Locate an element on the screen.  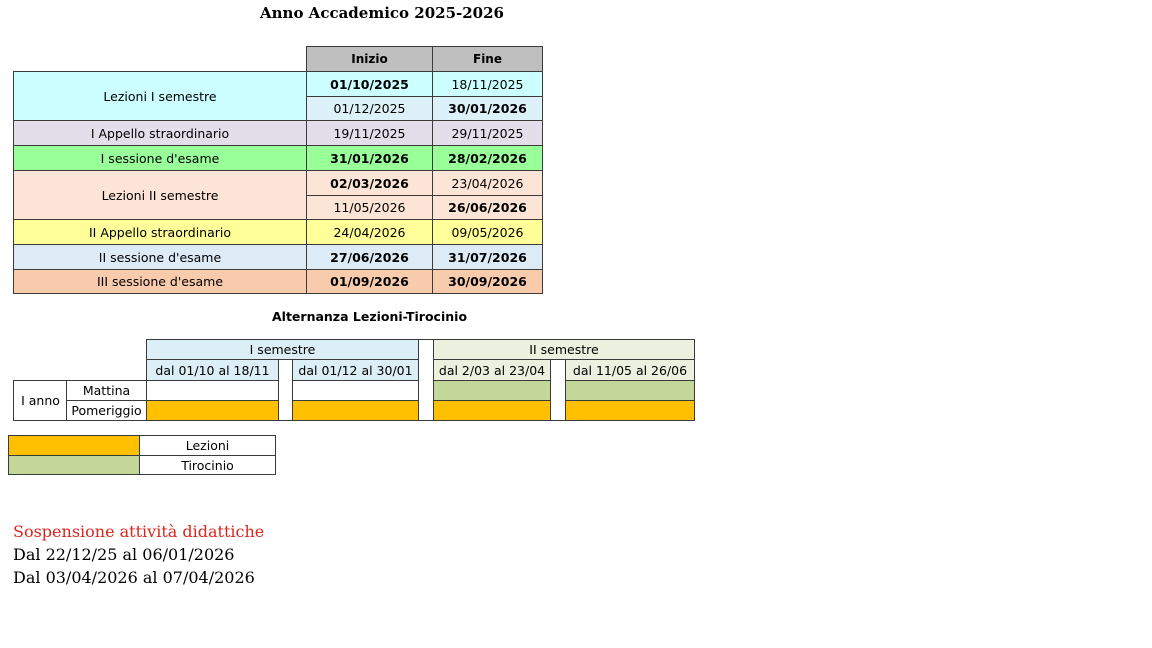
row-end: 30/09/2026 is located at coordinates (487, 281).